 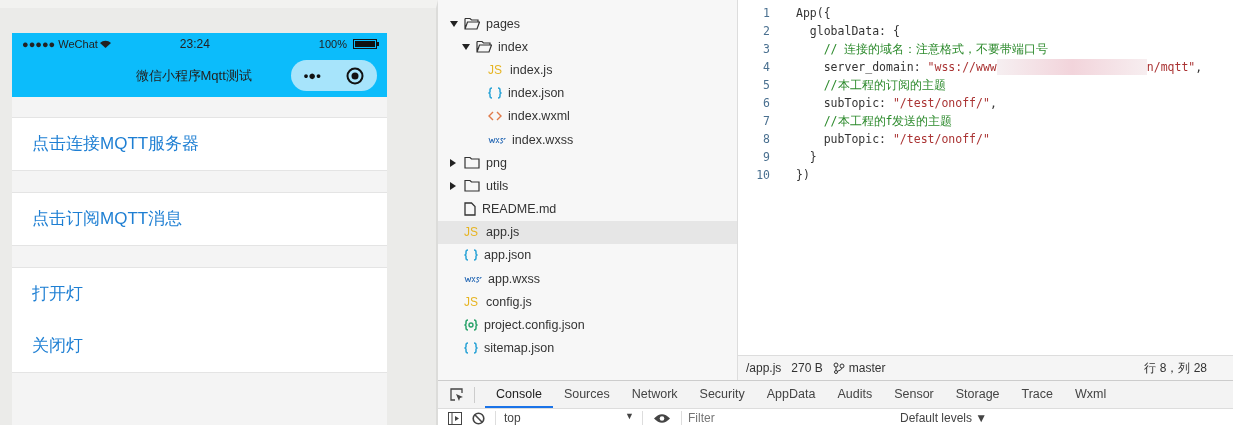 What do you see at coordinates (1091, 394) in the screenshot?
I see `devtools-tab: Wxml` at bounding box center [1091, 394].